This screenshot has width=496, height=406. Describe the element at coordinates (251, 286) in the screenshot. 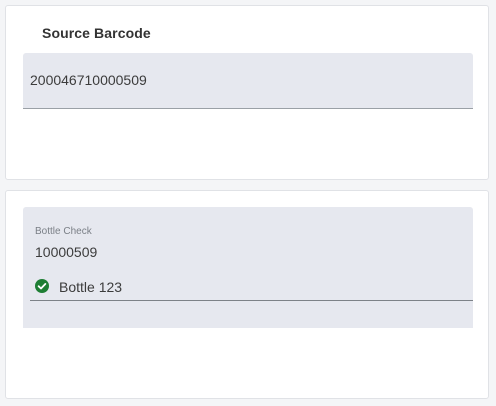

I see `bottle-validation-row: Bottle 123` at that location.